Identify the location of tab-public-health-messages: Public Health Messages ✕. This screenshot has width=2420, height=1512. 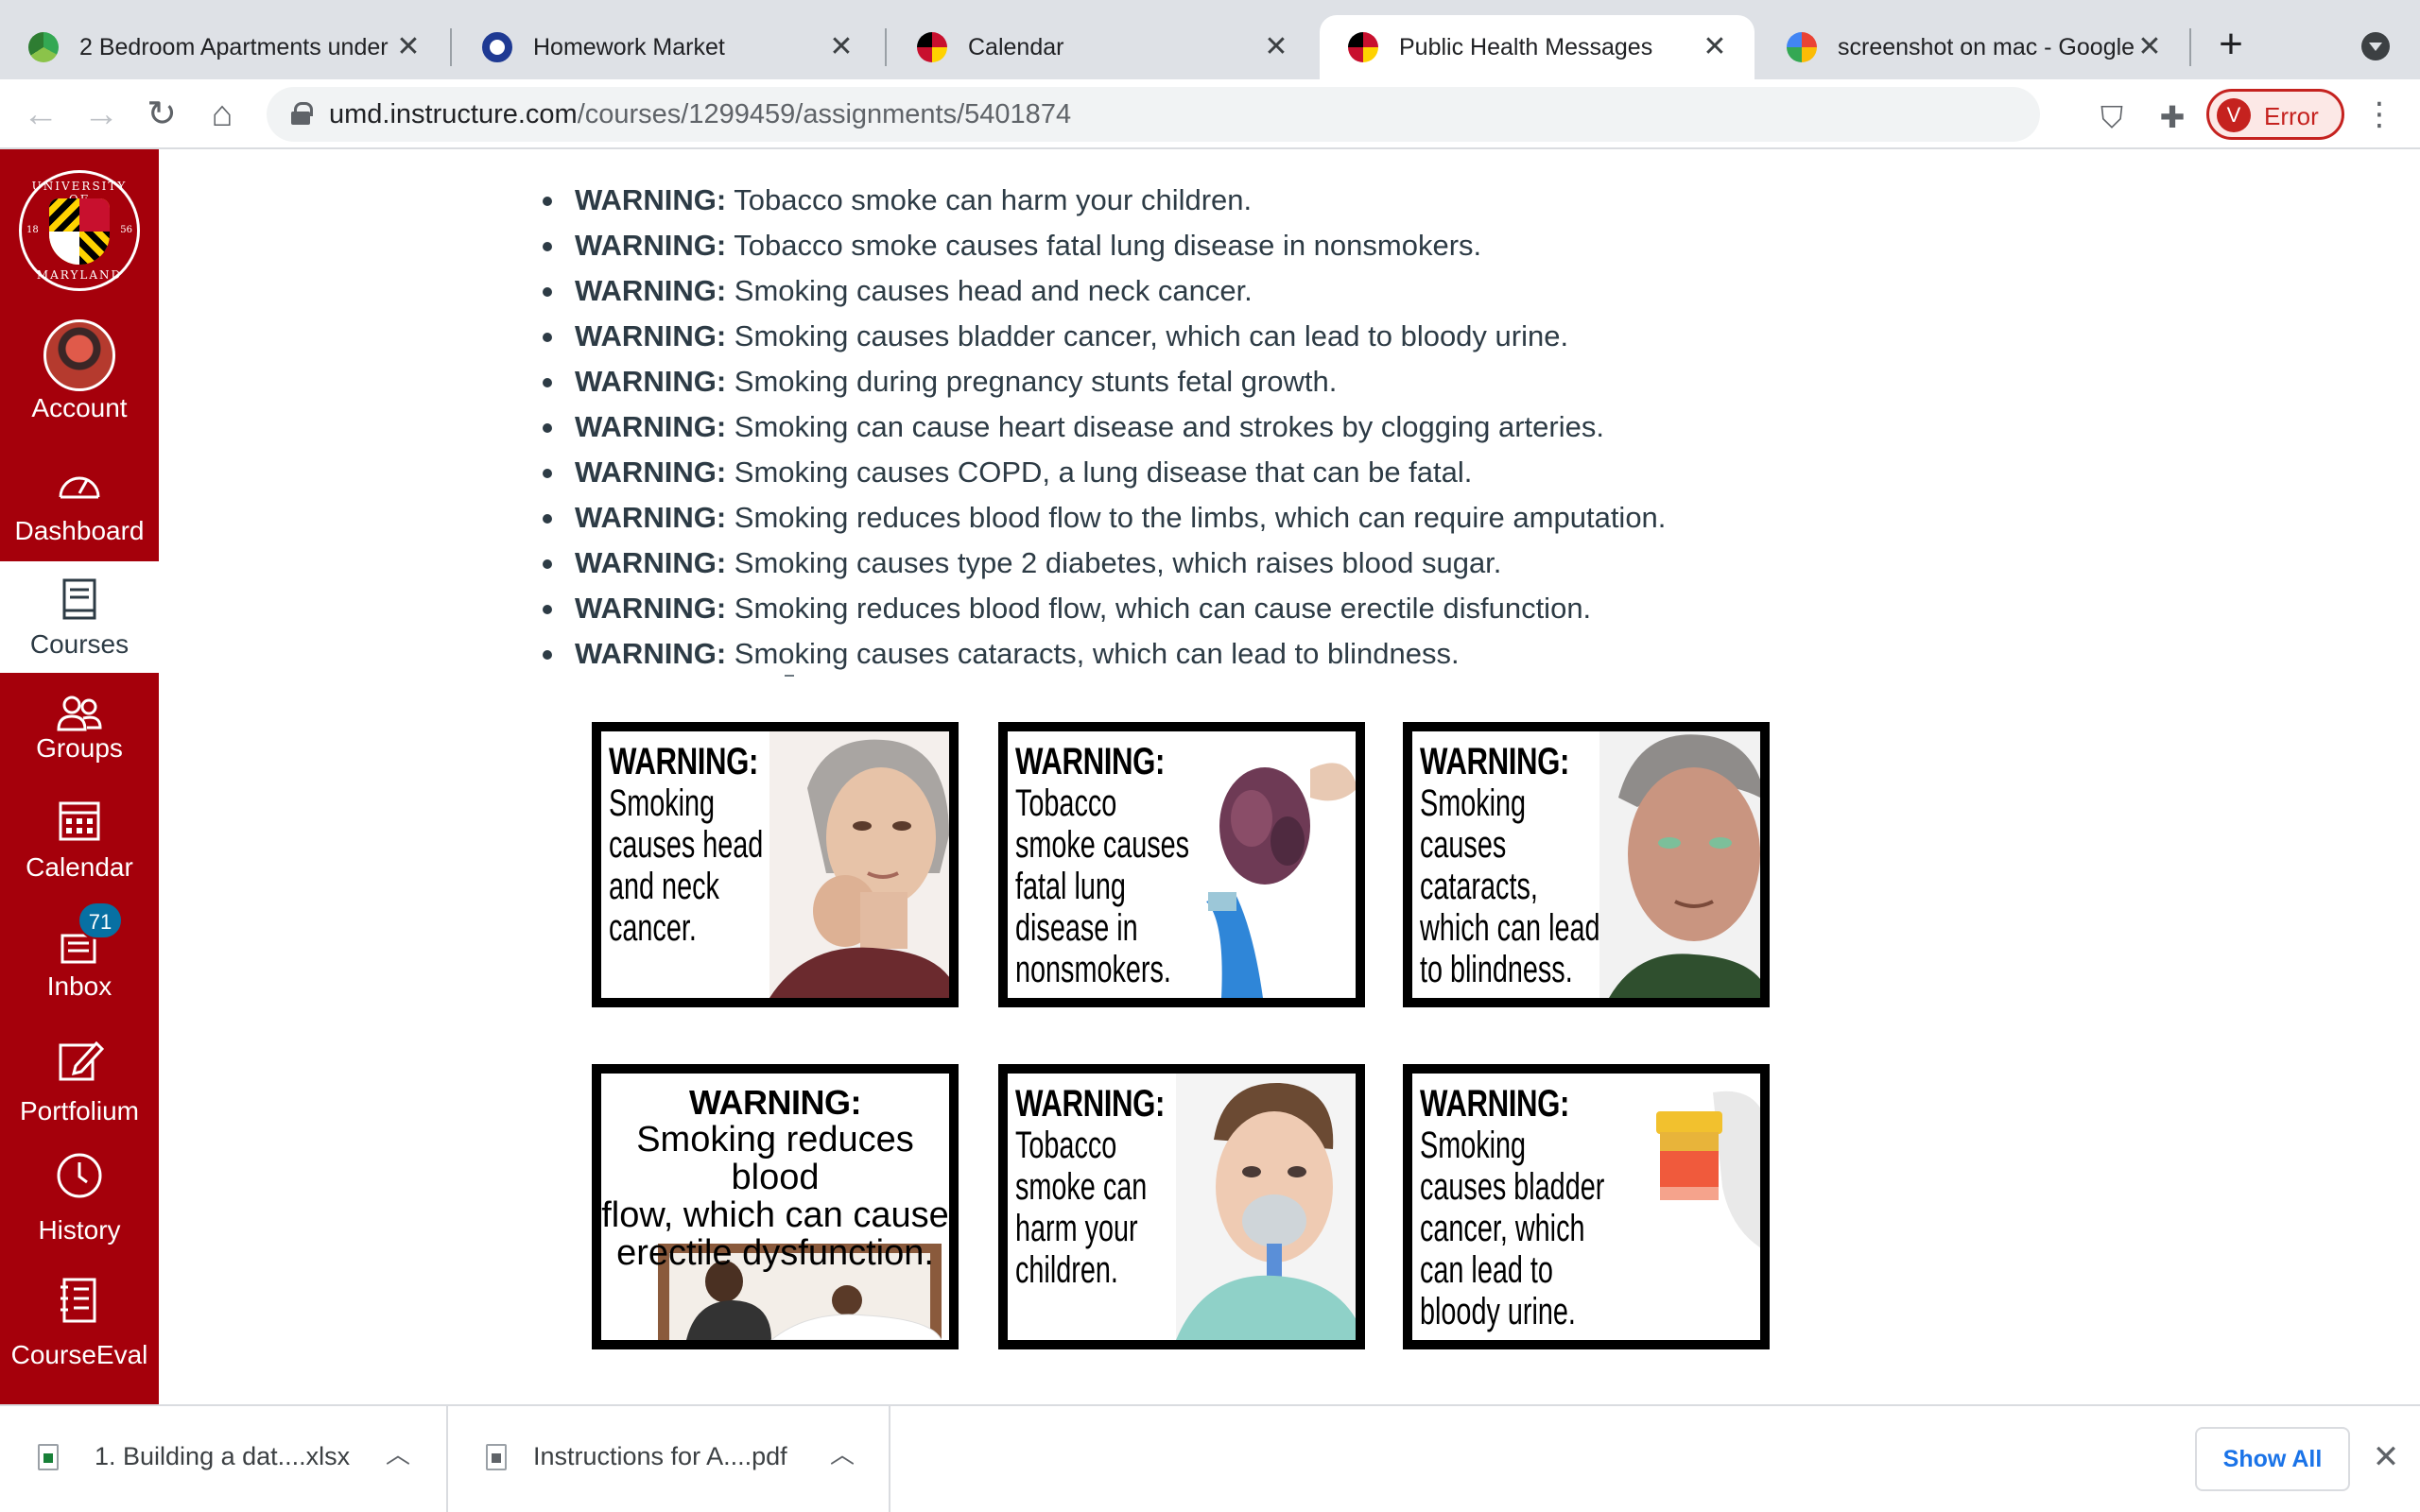
(1537, 47).